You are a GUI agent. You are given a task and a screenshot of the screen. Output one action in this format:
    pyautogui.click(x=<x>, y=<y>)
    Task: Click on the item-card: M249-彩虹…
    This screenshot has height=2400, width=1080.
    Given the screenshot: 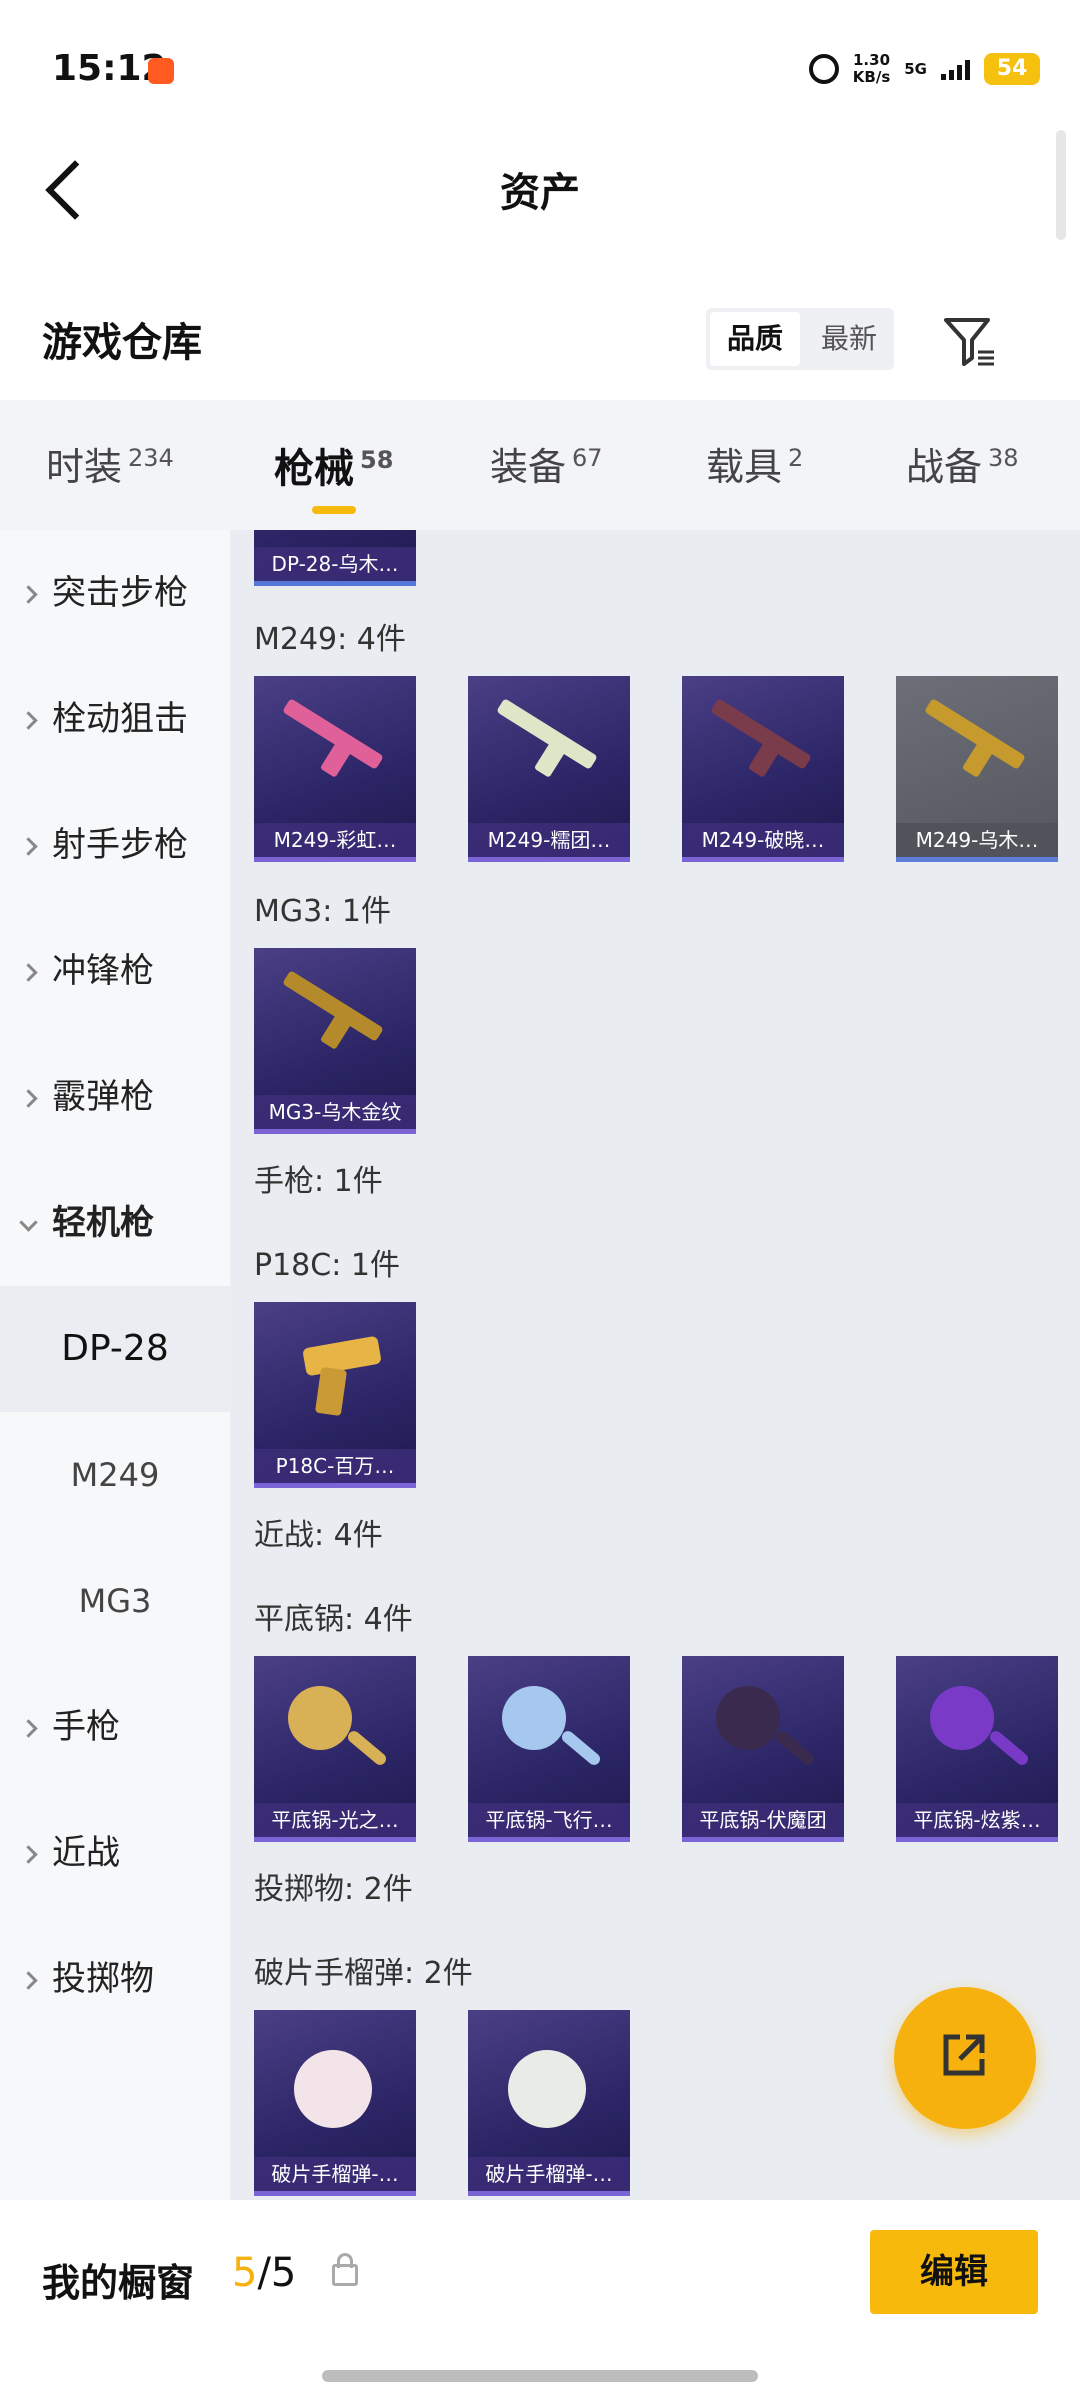 What is the action you would take?
    pyautogui.click(x=335, y=769)
    